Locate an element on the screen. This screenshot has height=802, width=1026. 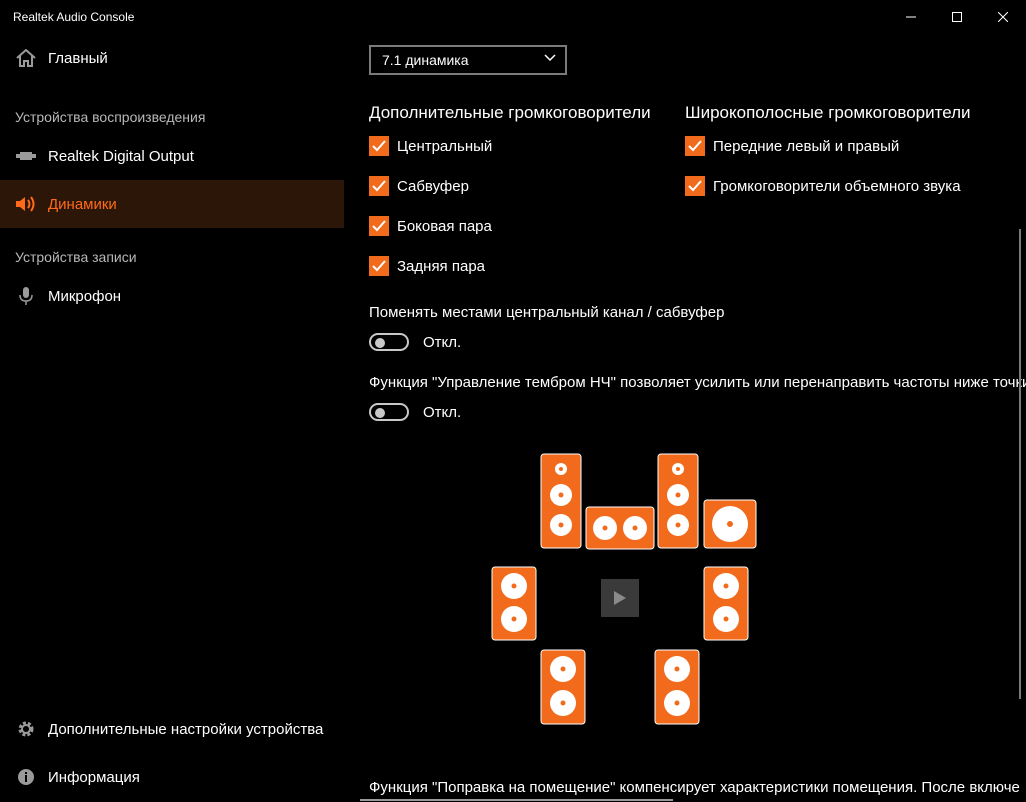
play-icon is located at coordinates (620, 598).